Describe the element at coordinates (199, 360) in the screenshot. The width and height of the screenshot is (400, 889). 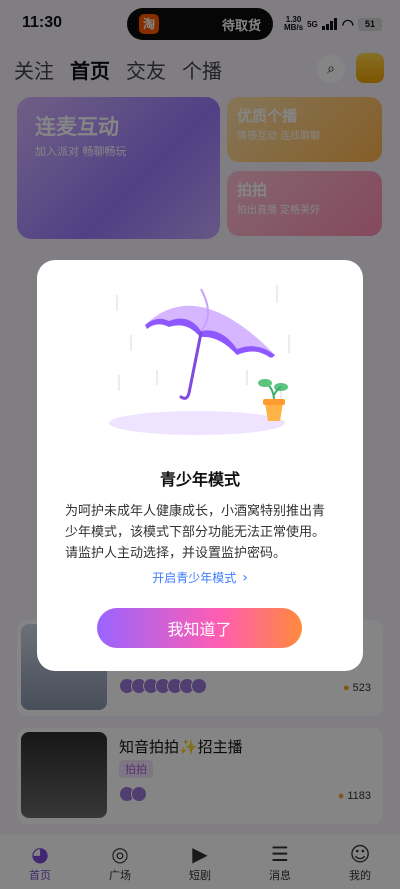
I see `umbrella-illustration` at that location.